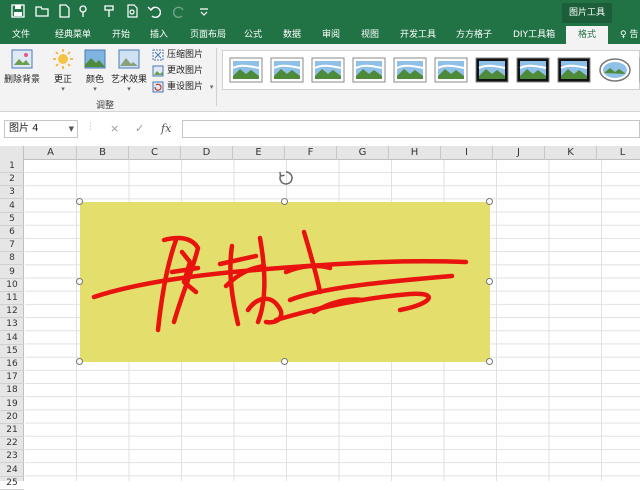 The height and width of the screenshot is (490, 640). I want to click on tab-classic-menu: 经典菜单, so click(73, 35).